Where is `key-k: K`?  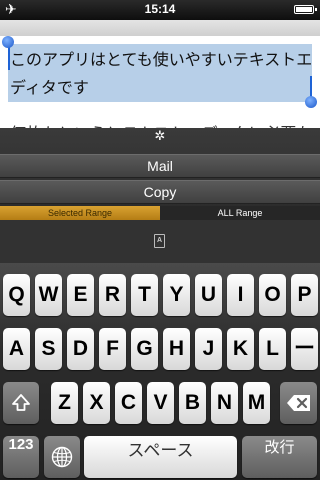 key-k: K is located at coordinates (240, 349).